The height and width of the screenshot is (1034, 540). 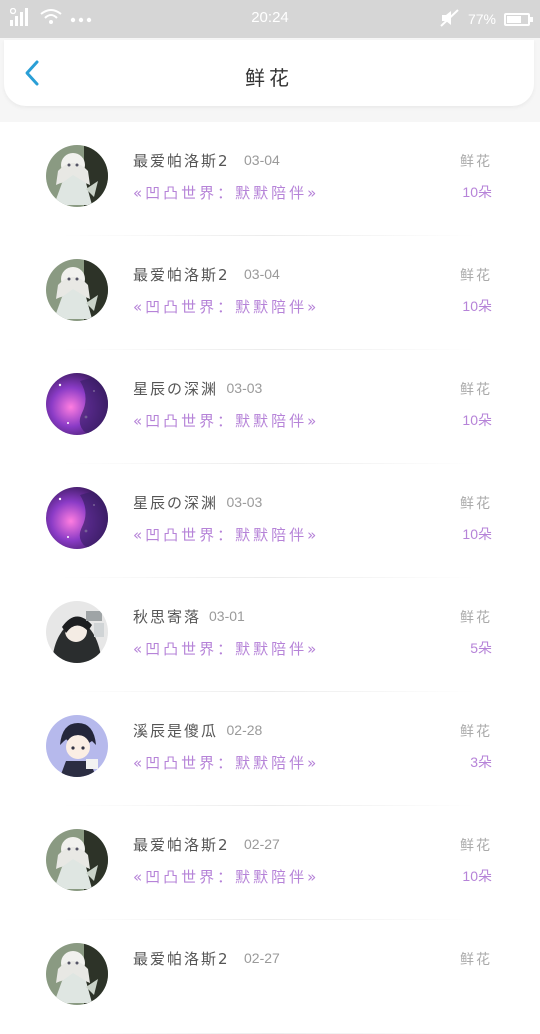 What do you see at coordinates (244, 730) in the screenshot?
I see `gift-date: 02-28` at bounding box center [244, 730].